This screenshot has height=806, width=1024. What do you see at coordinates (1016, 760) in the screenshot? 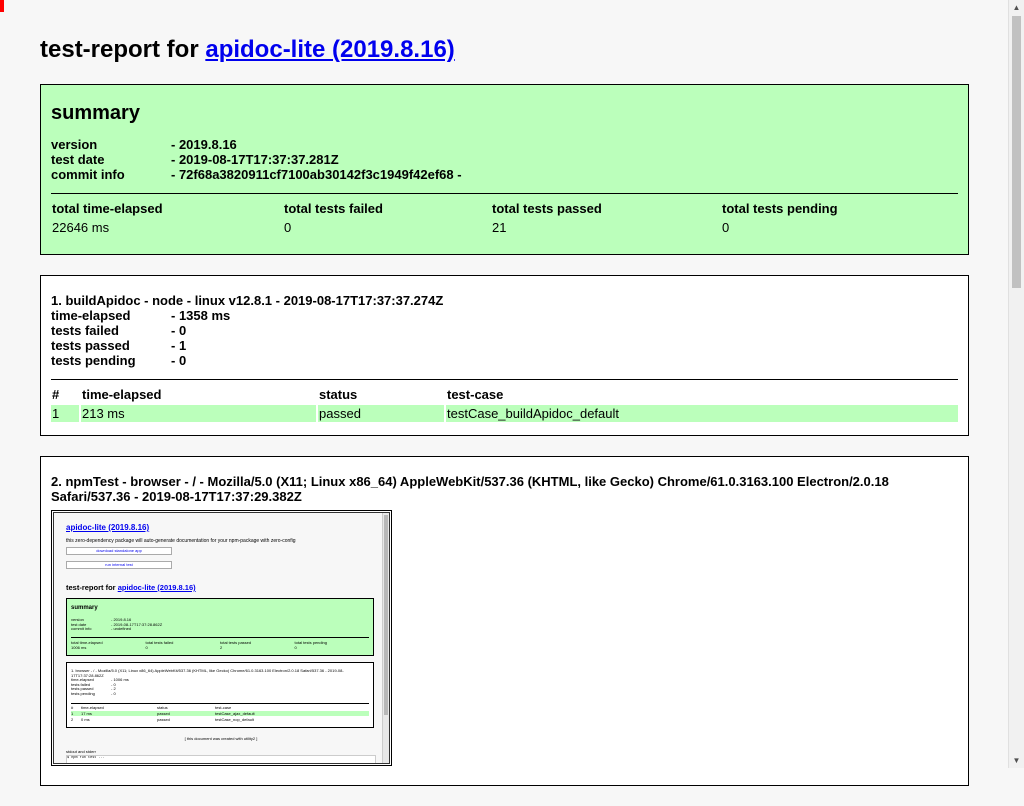
I see `scroll-down-icon: ▼` at bounding box center [1016, 760].